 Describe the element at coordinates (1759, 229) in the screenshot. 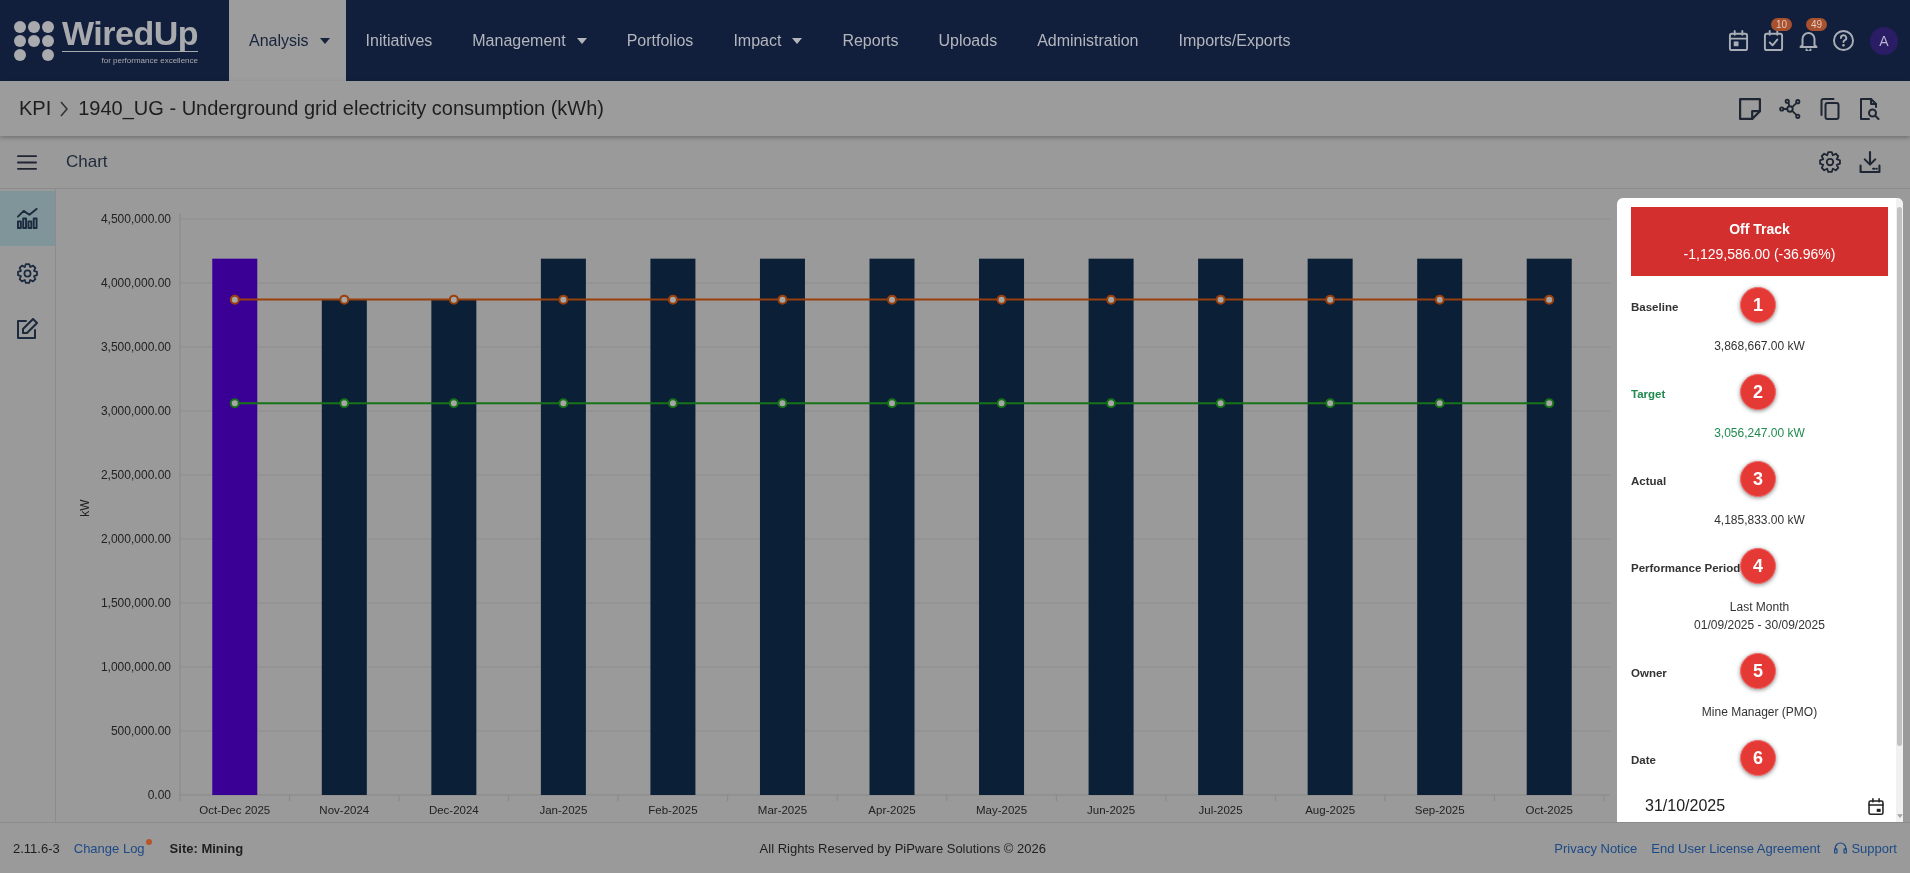

I see `status-label: Off Track` at that location.